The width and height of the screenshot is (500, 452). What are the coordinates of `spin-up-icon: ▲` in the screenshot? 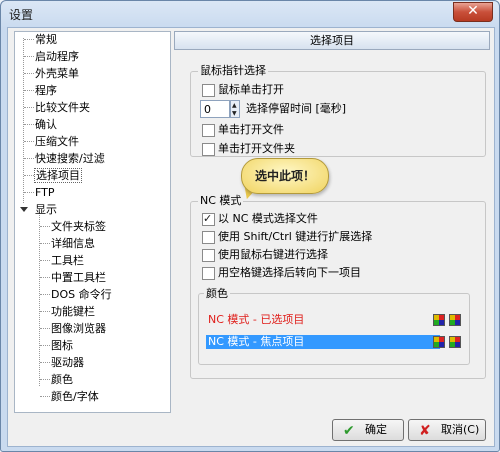 It's located at (234, 105).